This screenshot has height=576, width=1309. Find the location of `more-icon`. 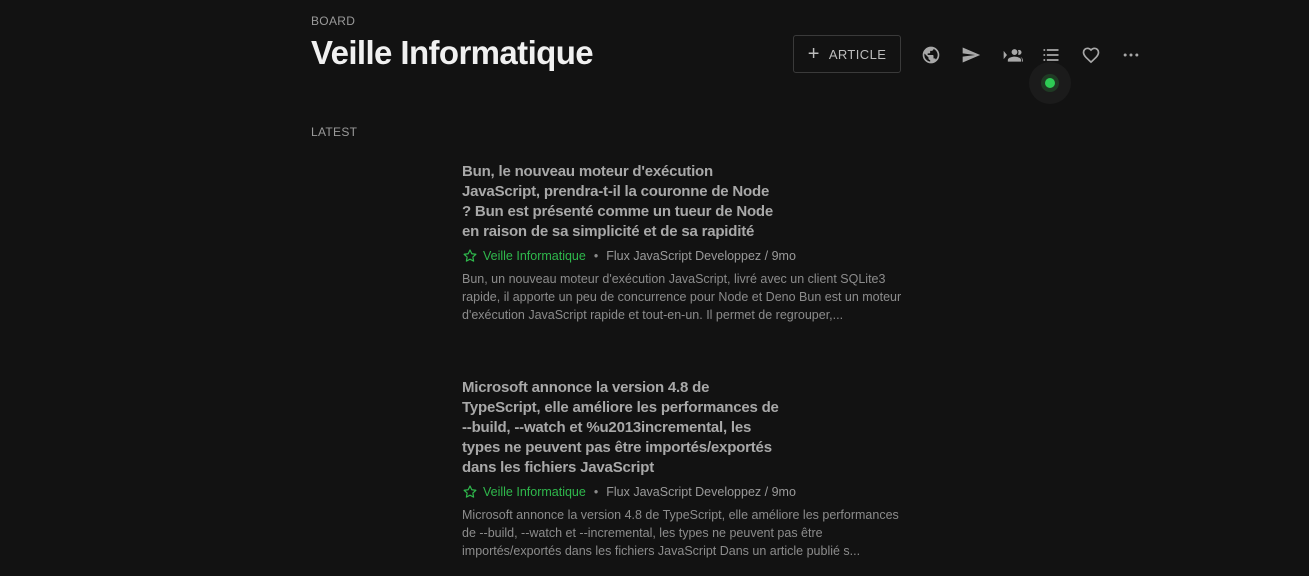

more-icon is located at coordinates (1131, 55).